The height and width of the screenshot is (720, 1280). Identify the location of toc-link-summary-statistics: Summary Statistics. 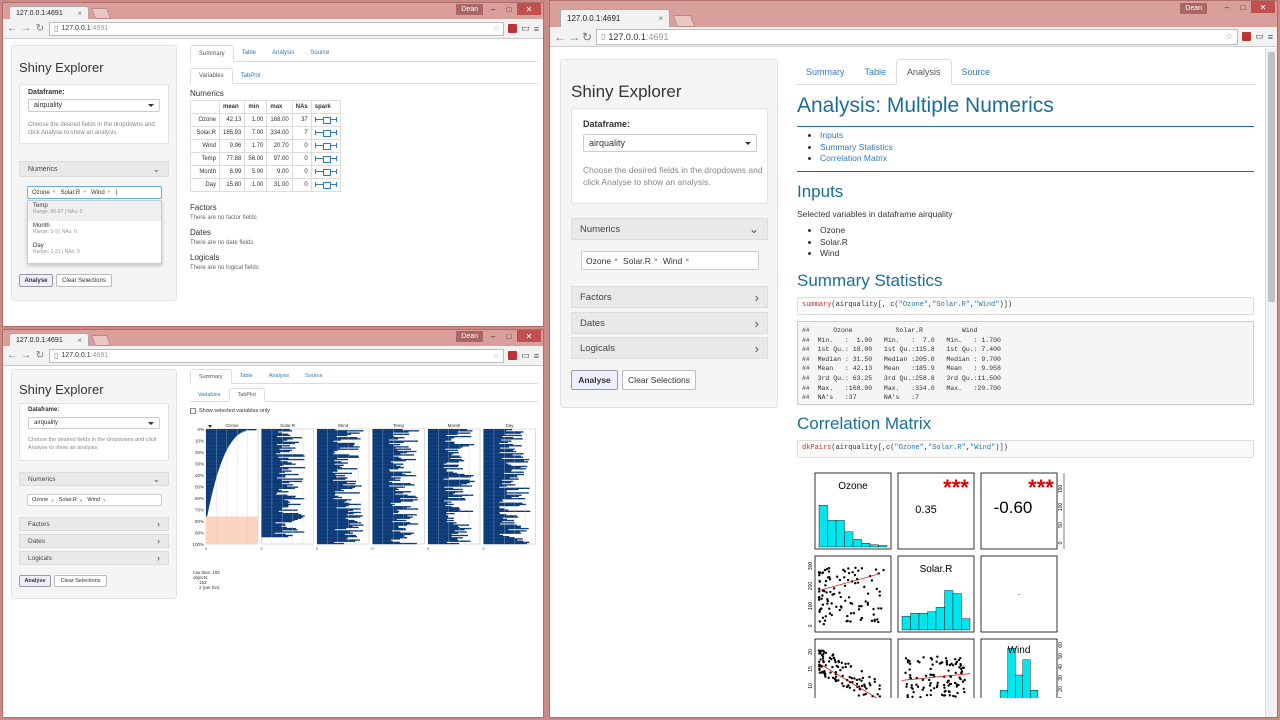
(856, 147).